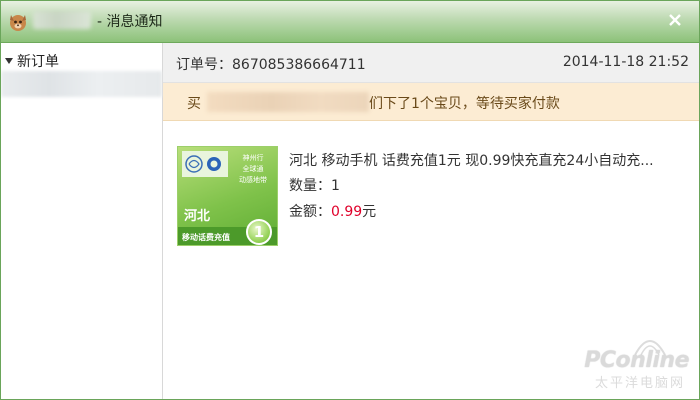 This screenshot has height=400, width=700. I want to click on slogan-line: 全球通, so click(253, 169).